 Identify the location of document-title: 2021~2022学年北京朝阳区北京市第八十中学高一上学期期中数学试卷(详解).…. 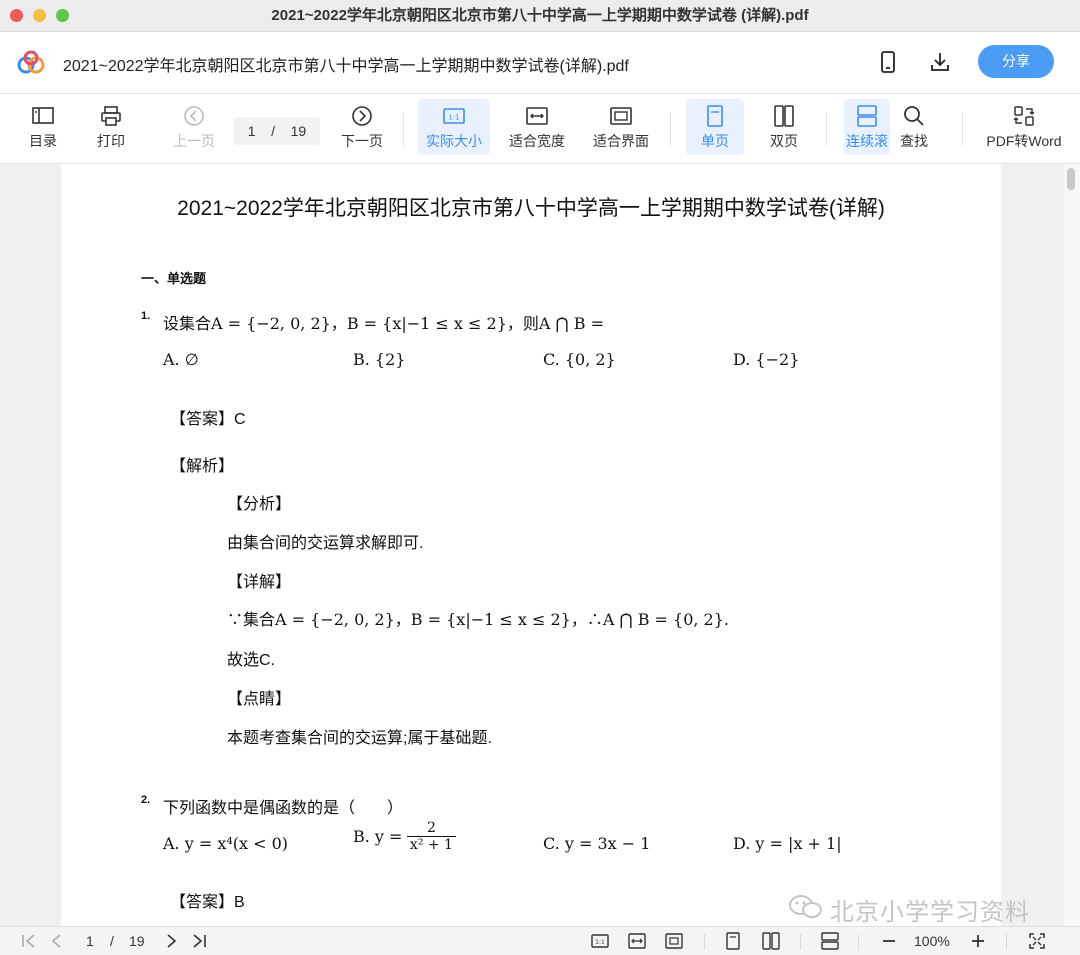
(346, 66).